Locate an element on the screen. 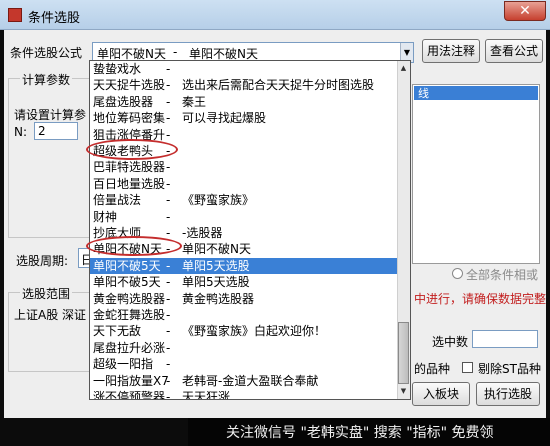 This screenshot has height=446, width=550. dropdown-item-desc: -选股器 is located at coordinates (202, 233).